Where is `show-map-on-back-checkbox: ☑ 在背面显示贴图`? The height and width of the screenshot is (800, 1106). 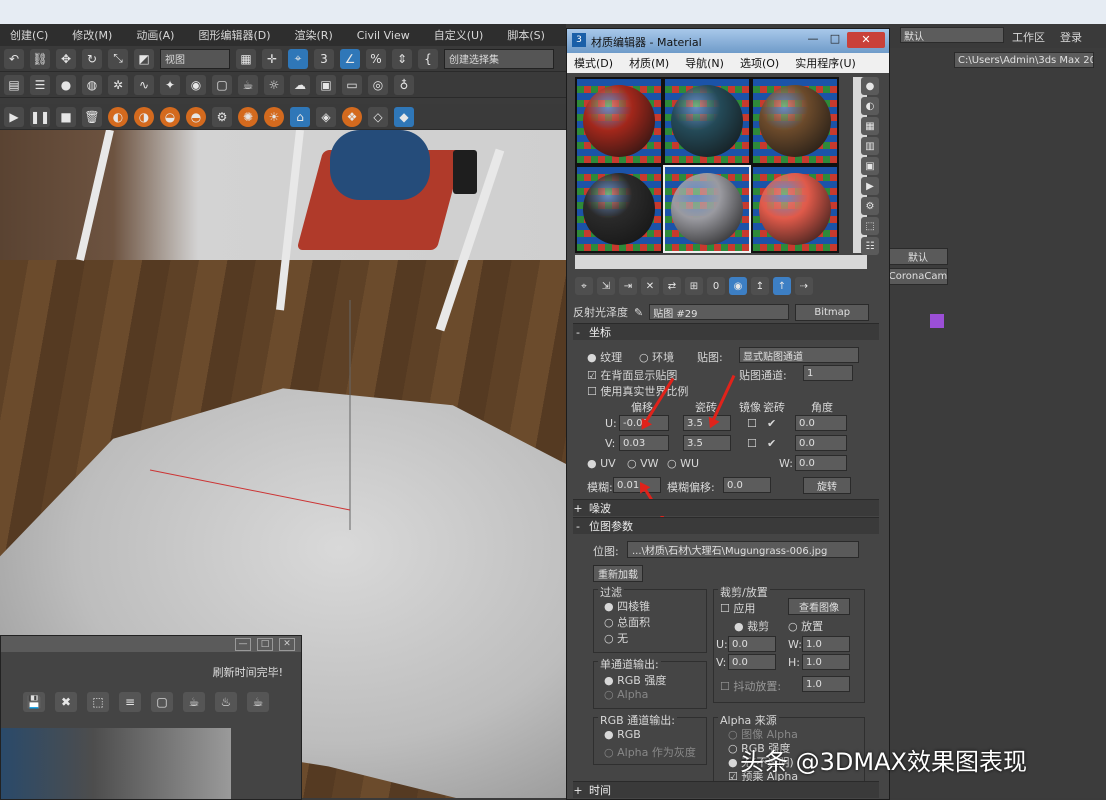 show-map-on-back-checkbox: ☑ 在背面显示贴图 is located at coordinates (632, 375).